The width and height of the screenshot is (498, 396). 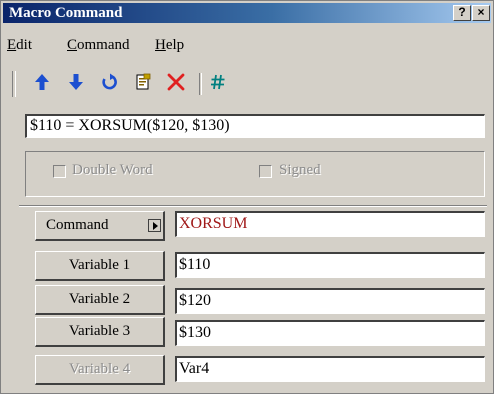 What do you see at coordinates (300, 170) in the screenshot?
I see `signed-label: Signed` at bounding box center [300, 170].